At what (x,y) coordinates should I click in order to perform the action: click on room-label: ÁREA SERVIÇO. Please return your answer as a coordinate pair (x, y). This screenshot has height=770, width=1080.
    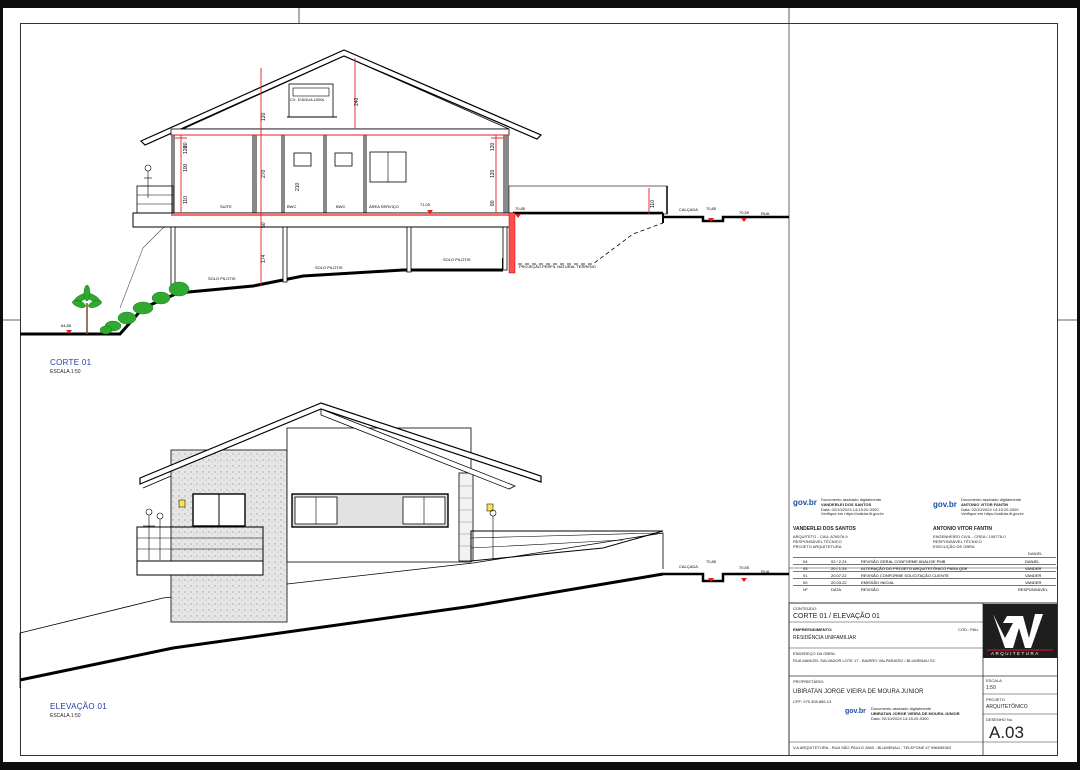
    Looking at the image, I should click on (384, 206).